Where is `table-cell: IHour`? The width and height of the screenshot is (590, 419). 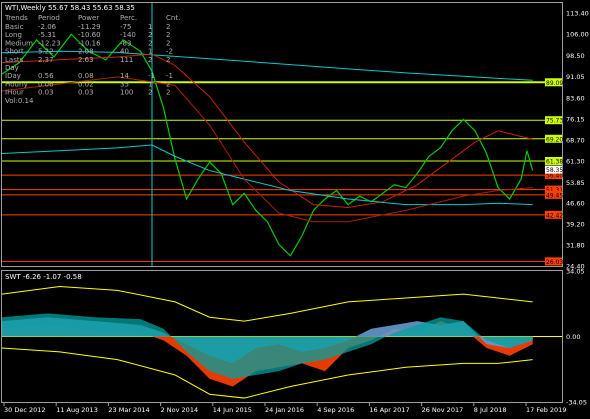
table-cell: IHour is located at coordinates (14, 93).